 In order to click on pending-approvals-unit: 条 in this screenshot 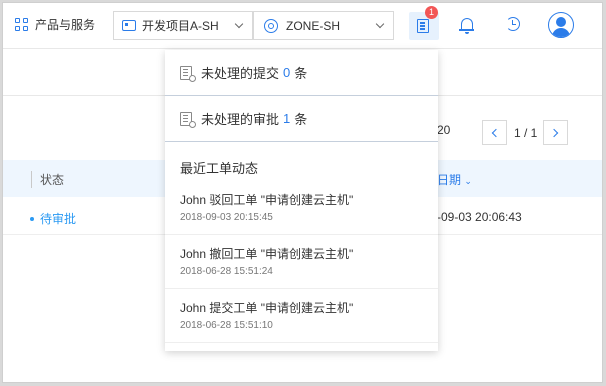, I will do `click(301, 119)`.